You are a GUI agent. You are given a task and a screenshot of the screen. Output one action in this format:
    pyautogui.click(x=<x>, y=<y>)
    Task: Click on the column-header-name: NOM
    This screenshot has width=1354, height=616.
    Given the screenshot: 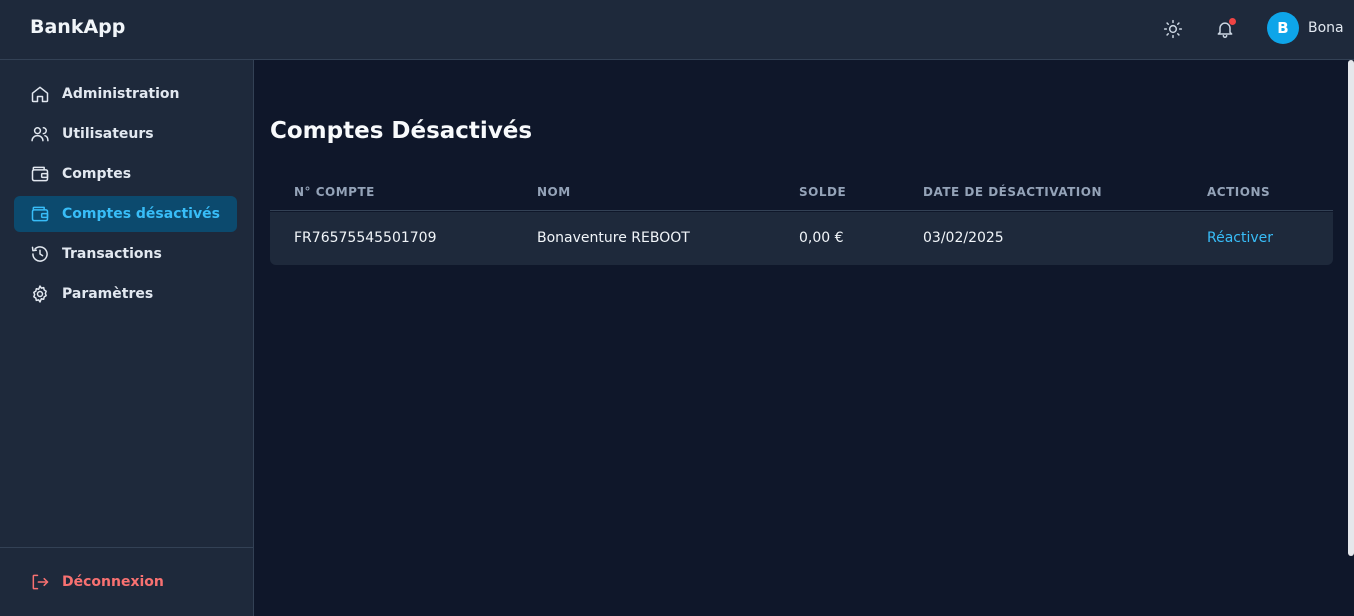 What is the action you would take?
    pyautogui.click(x=554, y=192)
    